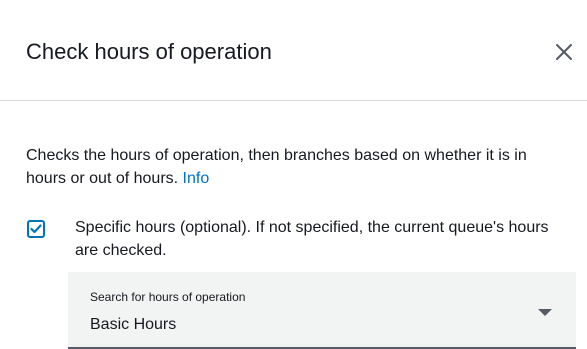 This screenshot has height=349, width=587. I want to click on checkmark-icon, so click(36, 229).